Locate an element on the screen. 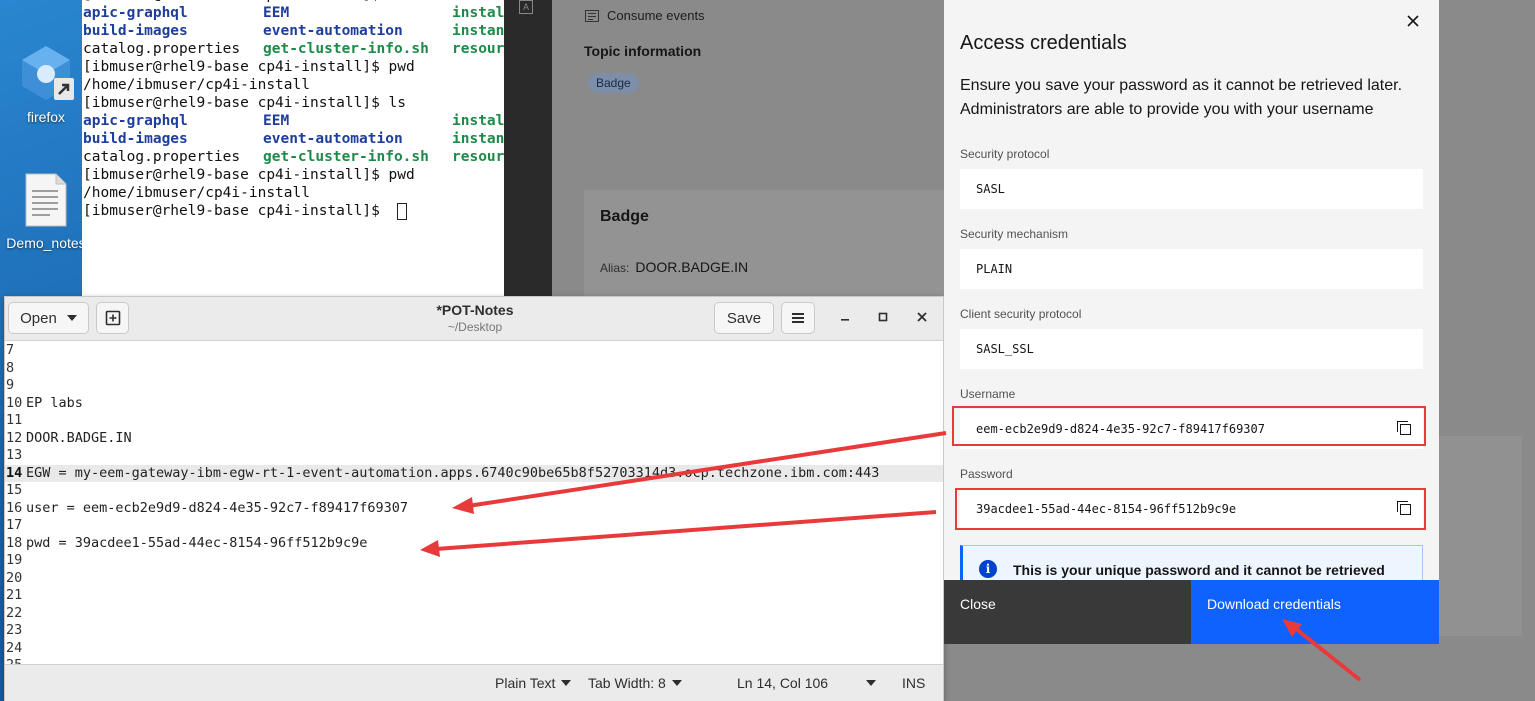  save-button-label: Save is located at coordinates (744, 318).